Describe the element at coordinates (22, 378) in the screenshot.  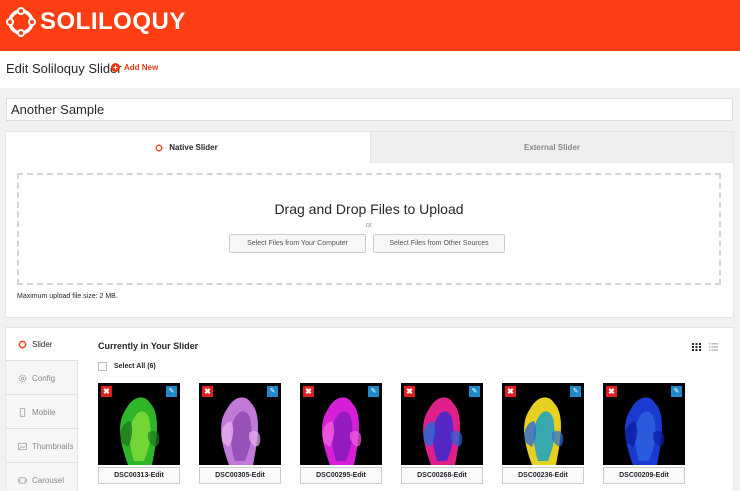
I see `gear-icon` at that location.